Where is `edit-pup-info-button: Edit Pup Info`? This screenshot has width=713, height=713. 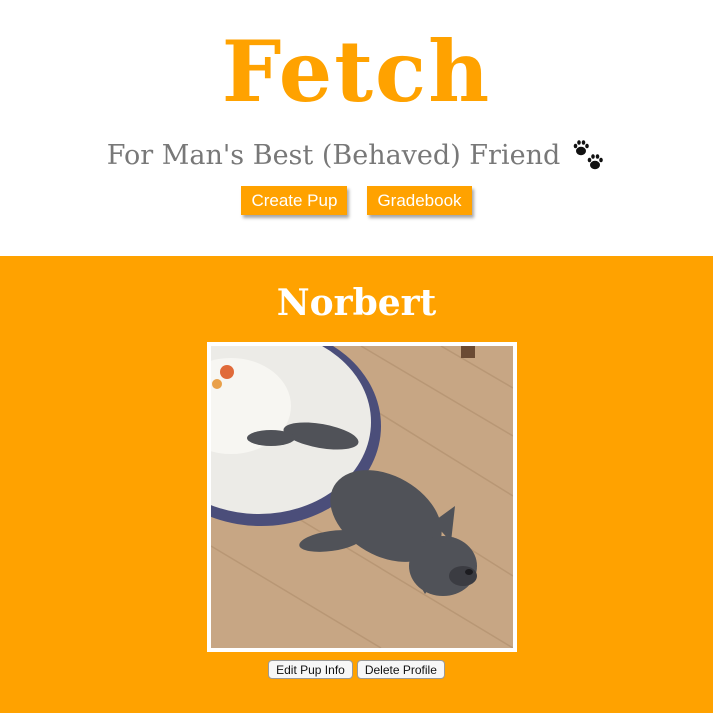
edit-pup-info-button: Edit Pup Info is located at coordinates (310, 669).